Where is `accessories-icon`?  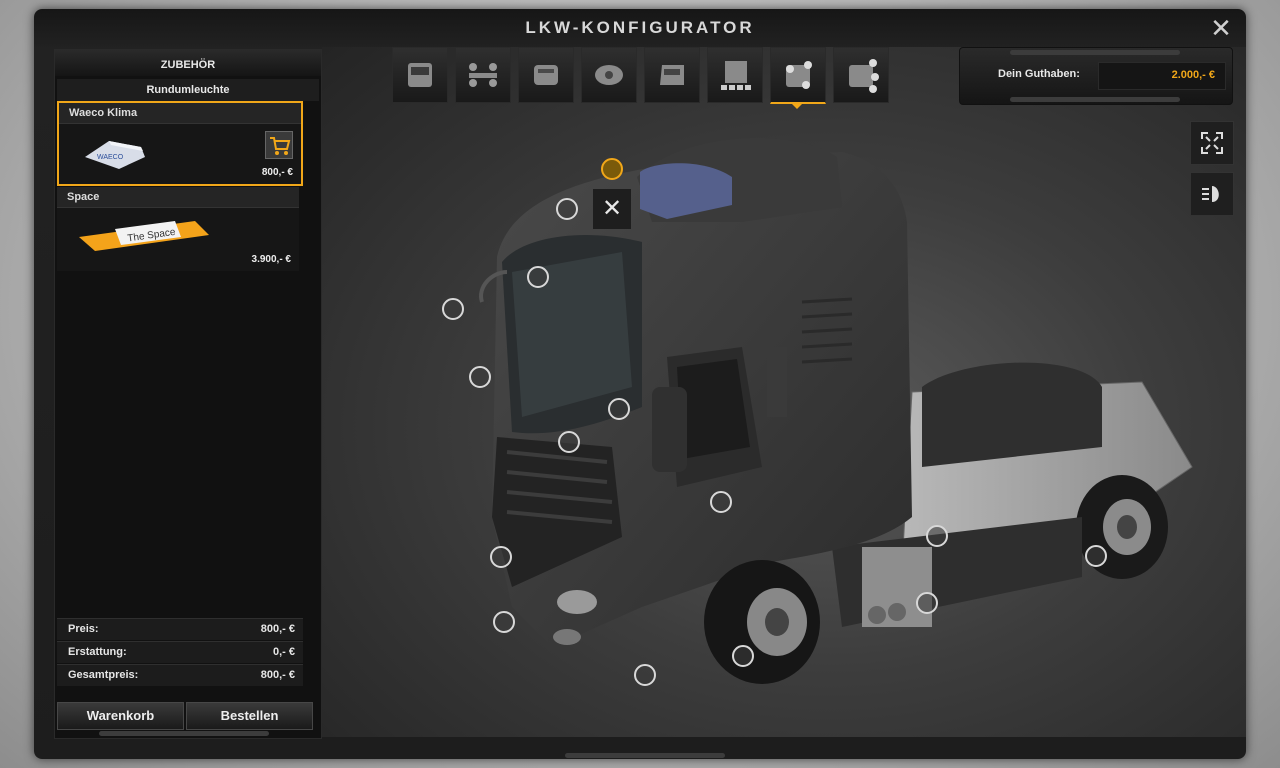 accessories-icon is located at coordinates (799, 75).